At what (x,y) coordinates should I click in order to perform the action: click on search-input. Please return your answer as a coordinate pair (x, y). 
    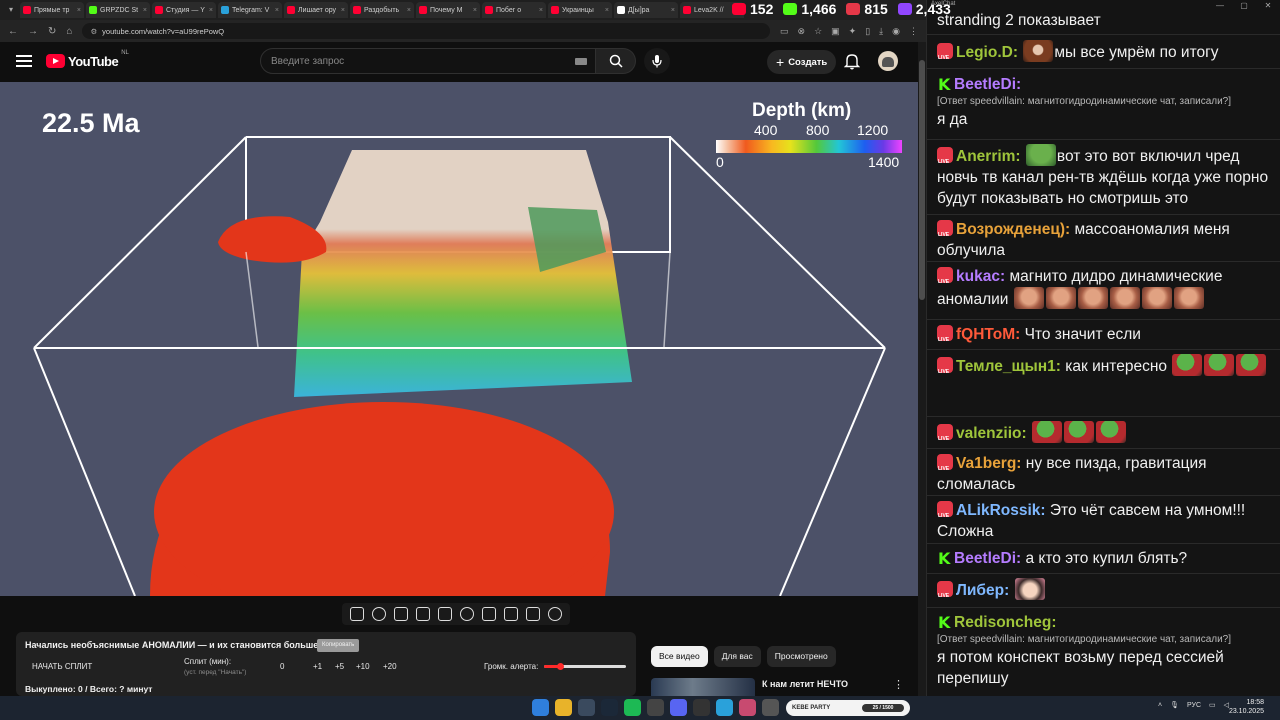
    Looking at the image, I should click on (411, 61).